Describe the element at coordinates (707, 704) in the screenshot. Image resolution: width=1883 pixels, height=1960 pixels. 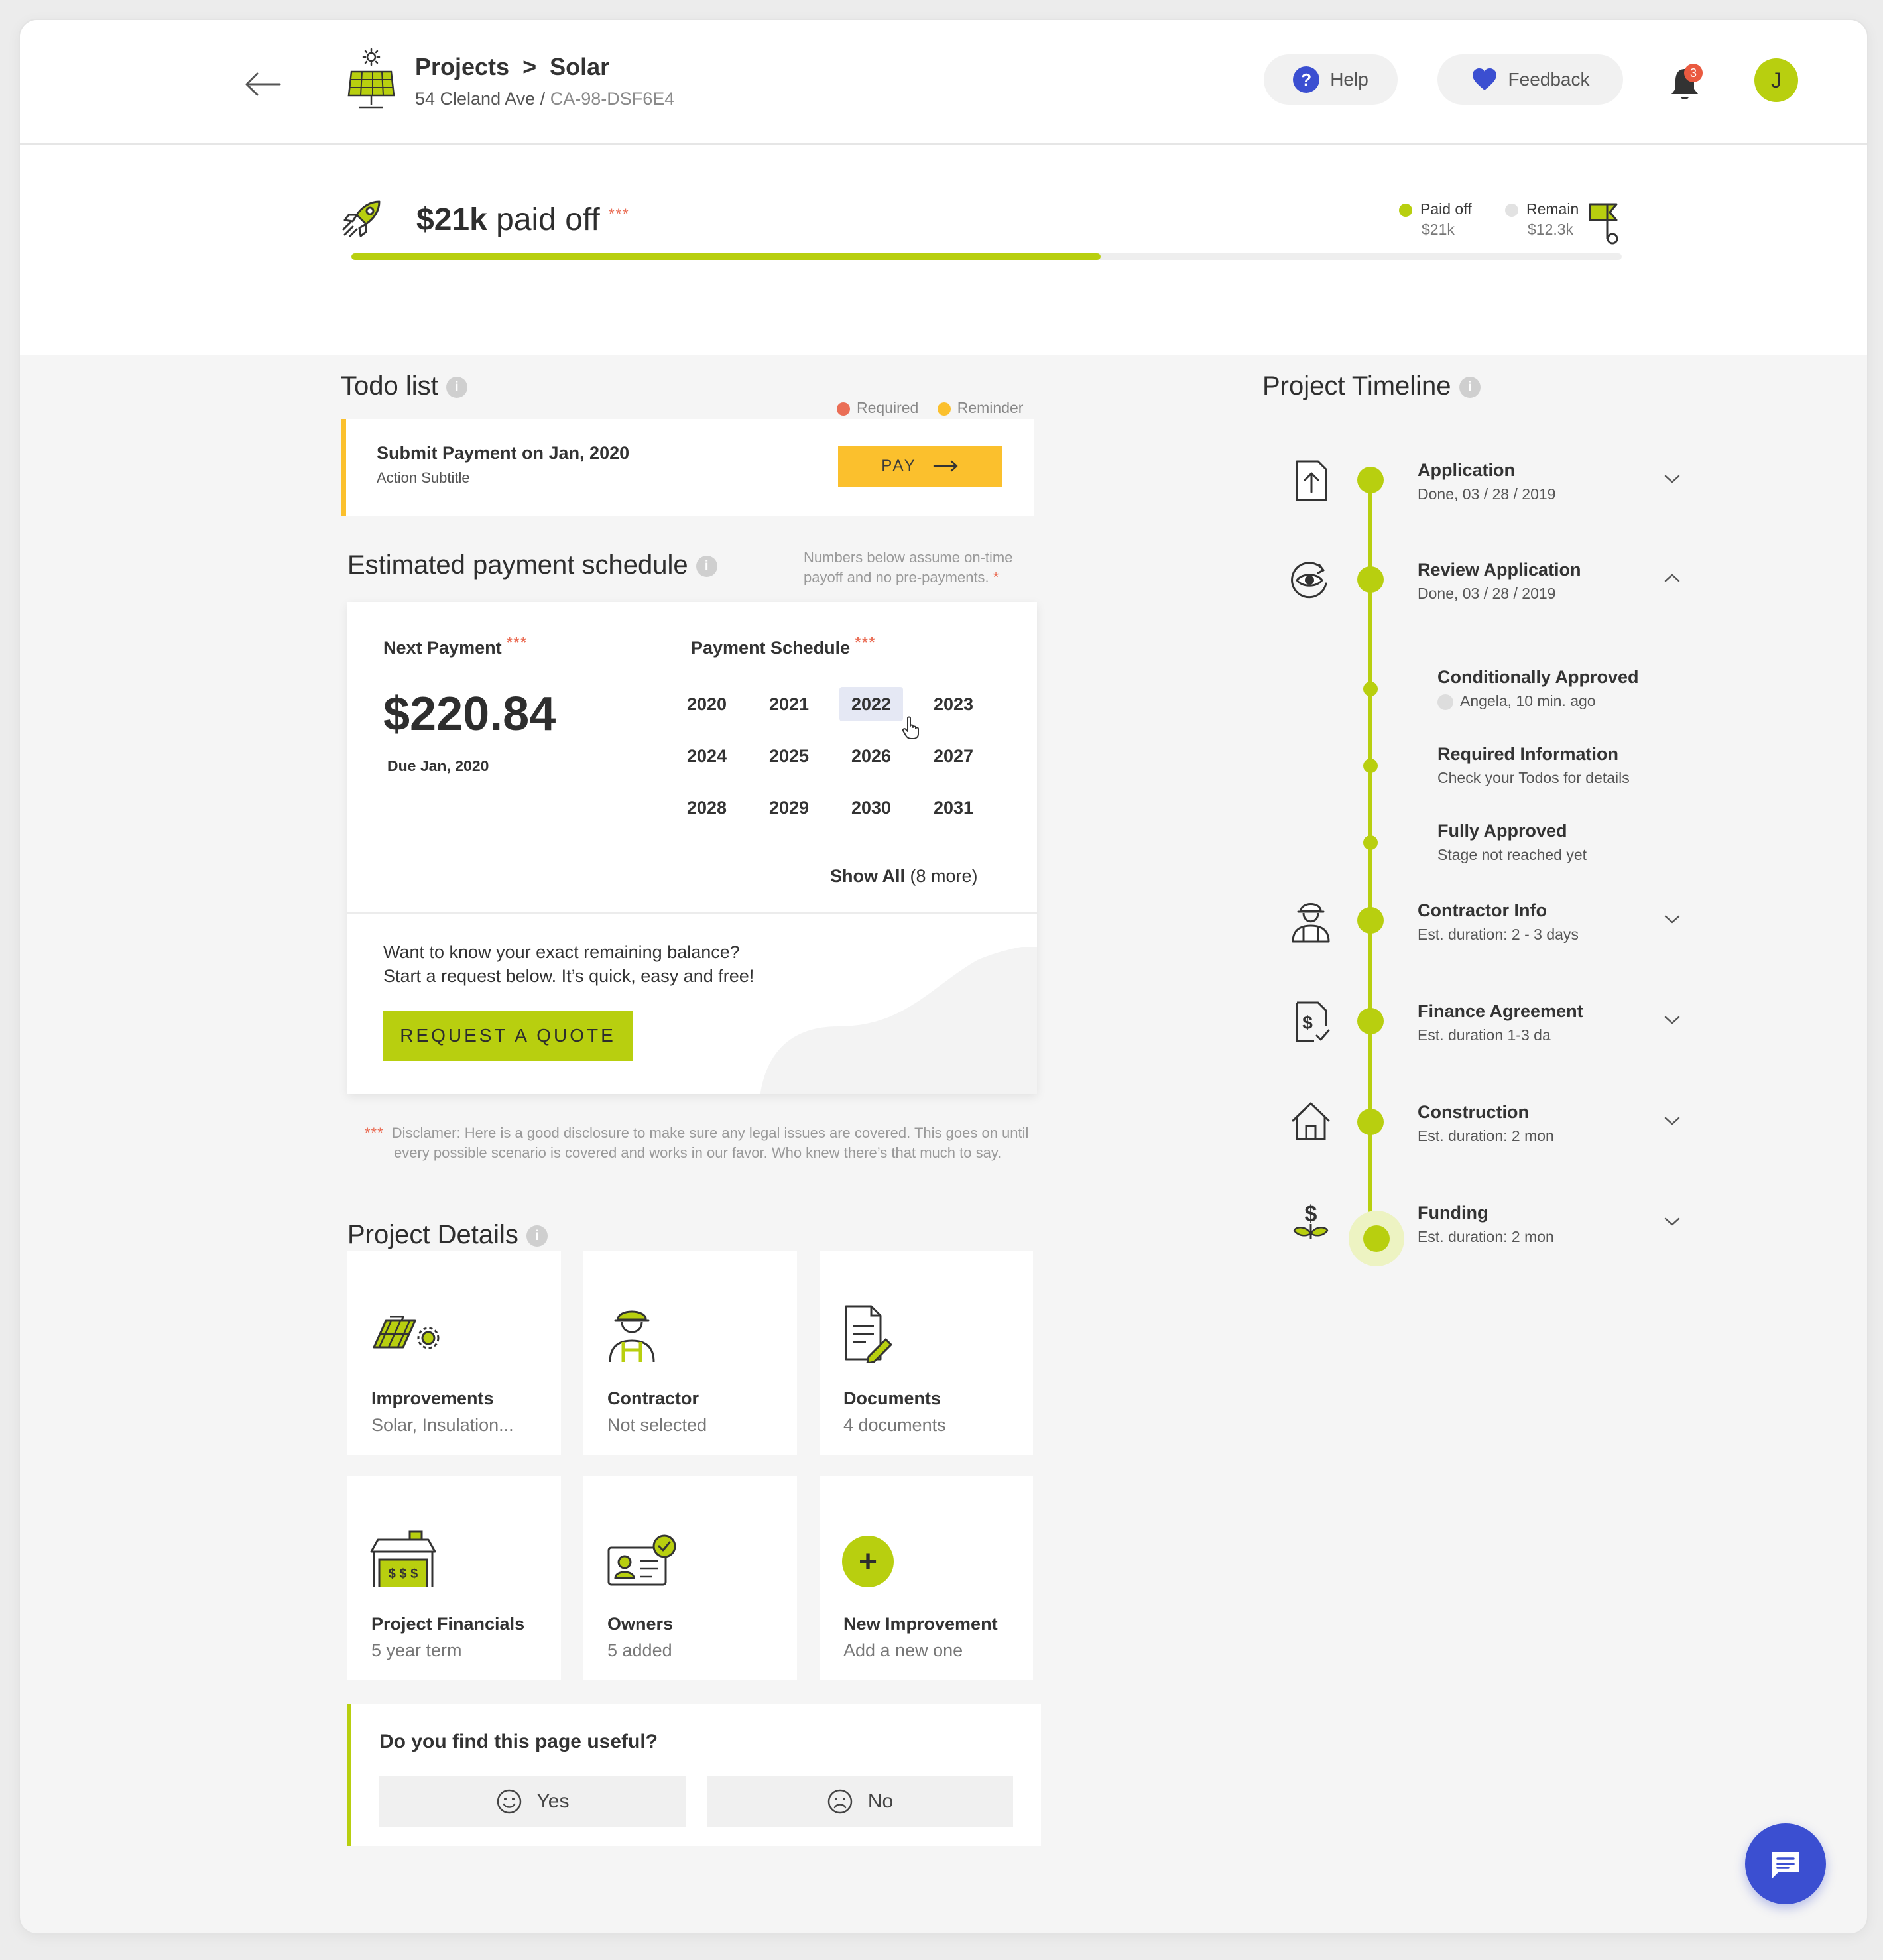
I see `year-option: 2020` at that location.